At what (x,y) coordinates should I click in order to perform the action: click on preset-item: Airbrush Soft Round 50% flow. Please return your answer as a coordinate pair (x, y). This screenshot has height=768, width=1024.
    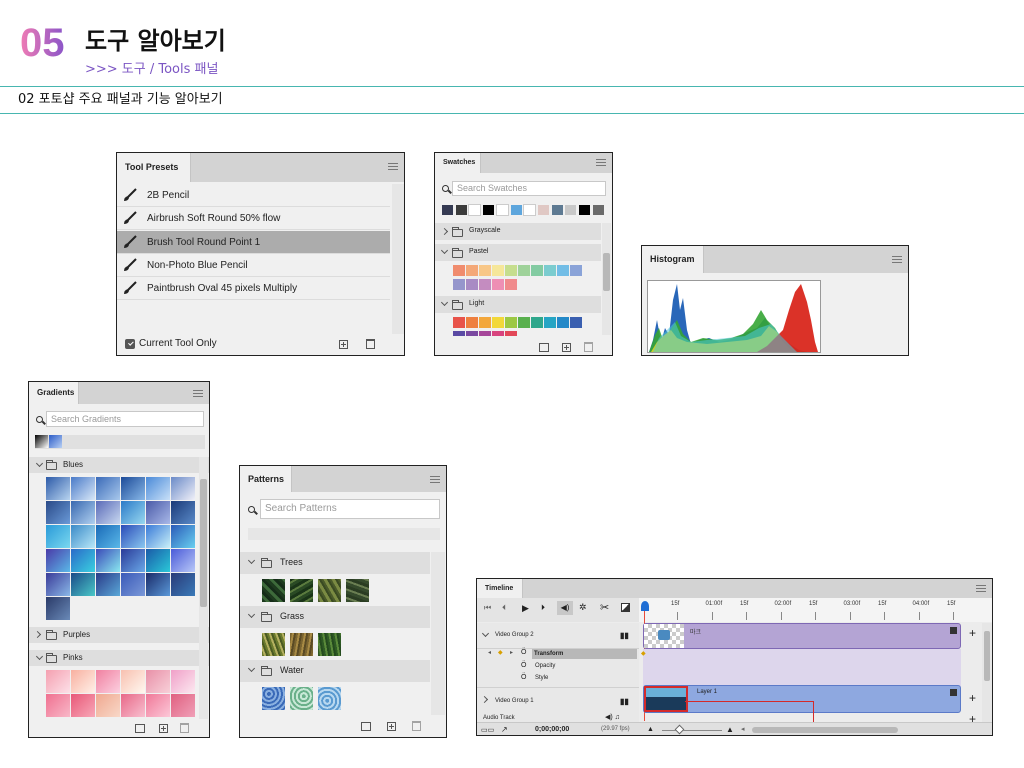
    Looking at the image, I should click on (253, 219).